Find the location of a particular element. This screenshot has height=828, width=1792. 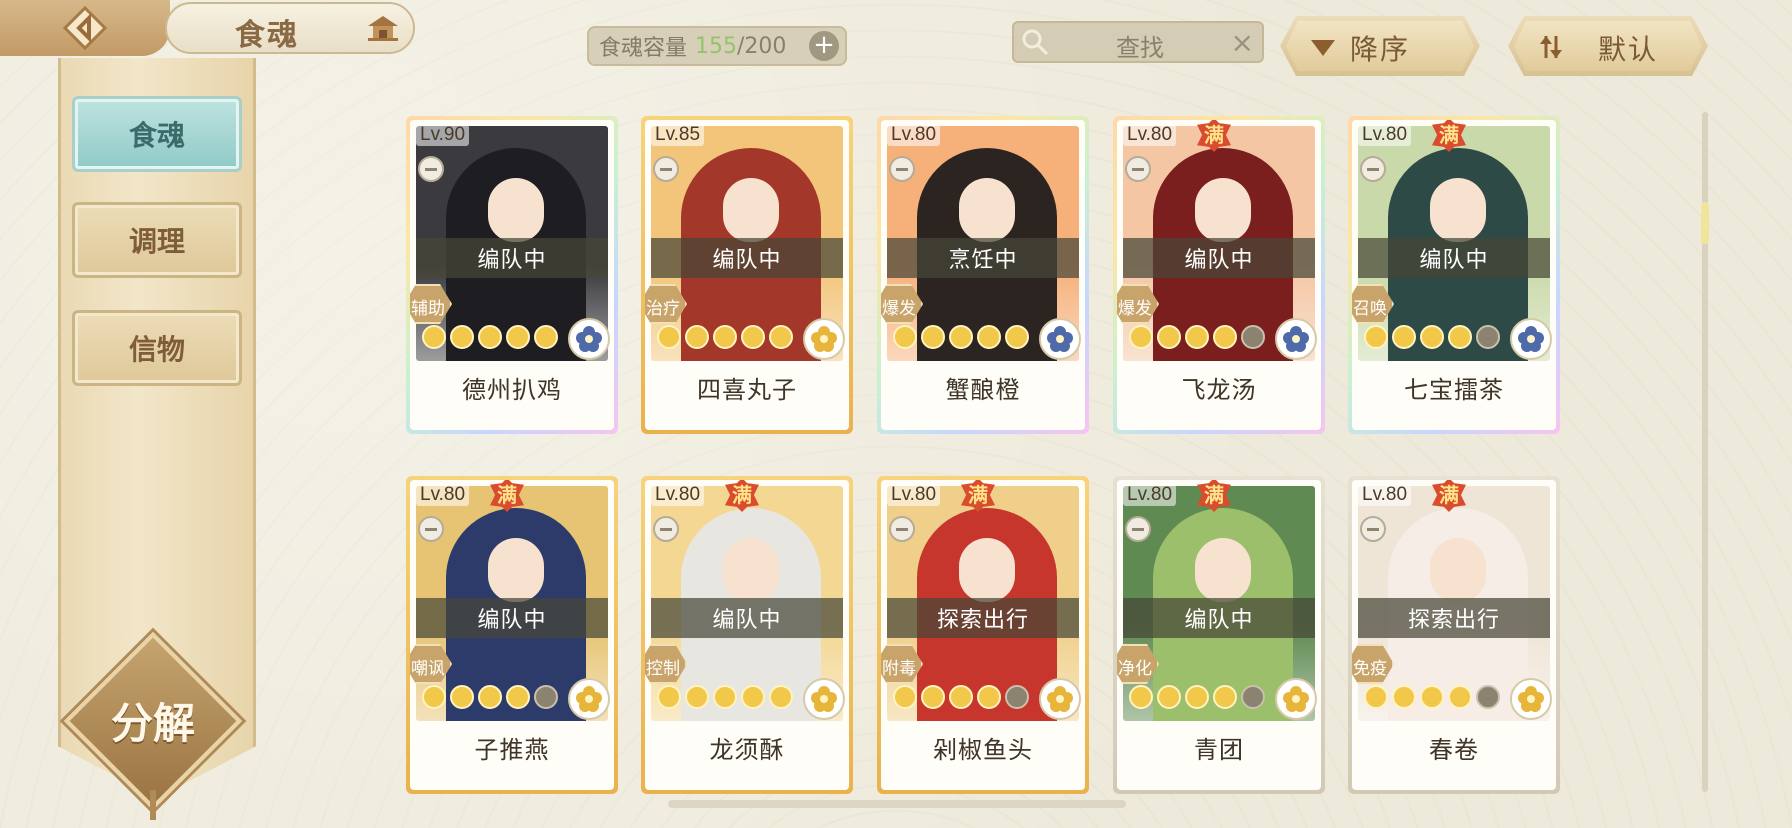

capacity-max: /200 is located at coordinates (762, 46).